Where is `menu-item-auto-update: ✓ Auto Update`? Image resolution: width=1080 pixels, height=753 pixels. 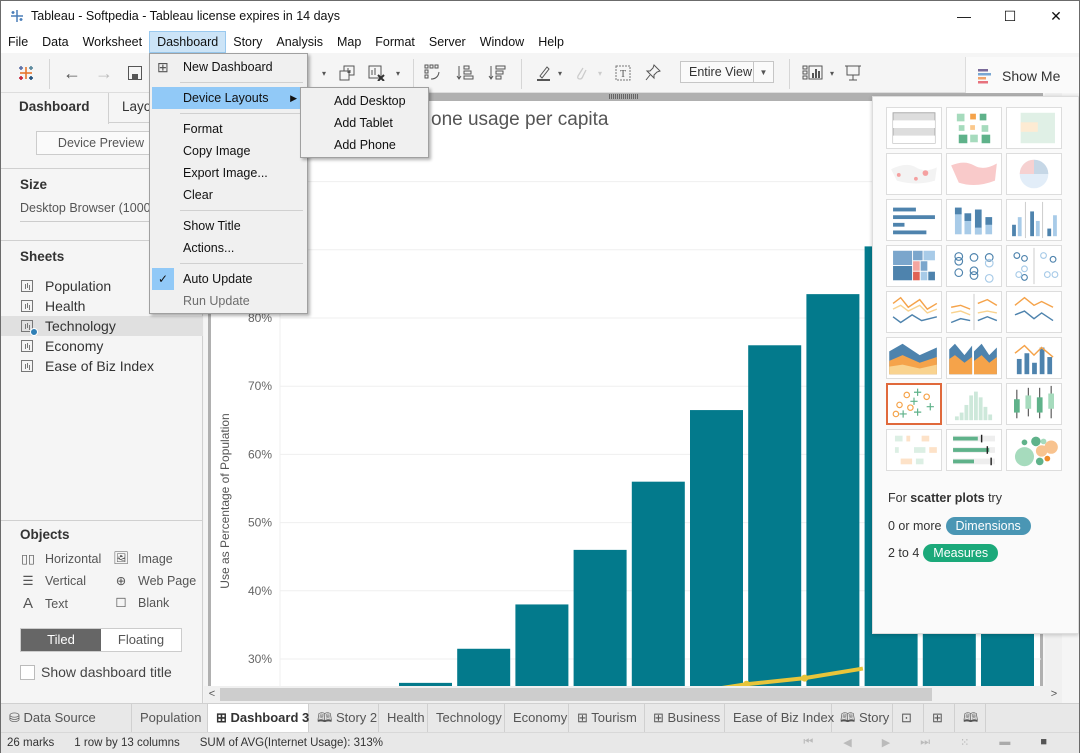 menu-item-auto-update: ✓ Auto Update is located at coordinates (228, 279).